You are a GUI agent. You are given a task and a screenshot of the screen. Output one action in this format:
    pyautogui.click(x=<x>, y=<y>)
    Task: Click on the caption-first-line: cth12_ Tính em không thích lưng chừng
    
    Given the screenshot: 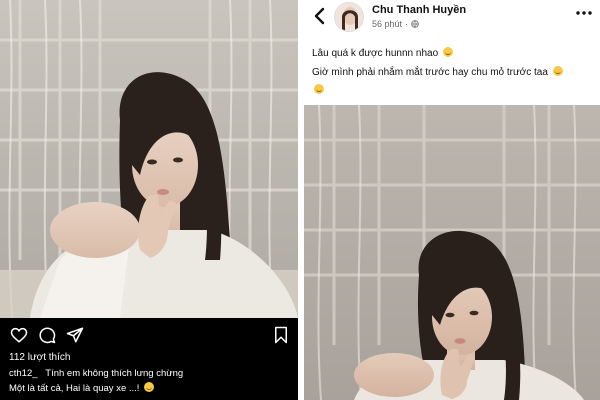 What is the action you would take?
    pyautogui.click(x=96, y=373)
    